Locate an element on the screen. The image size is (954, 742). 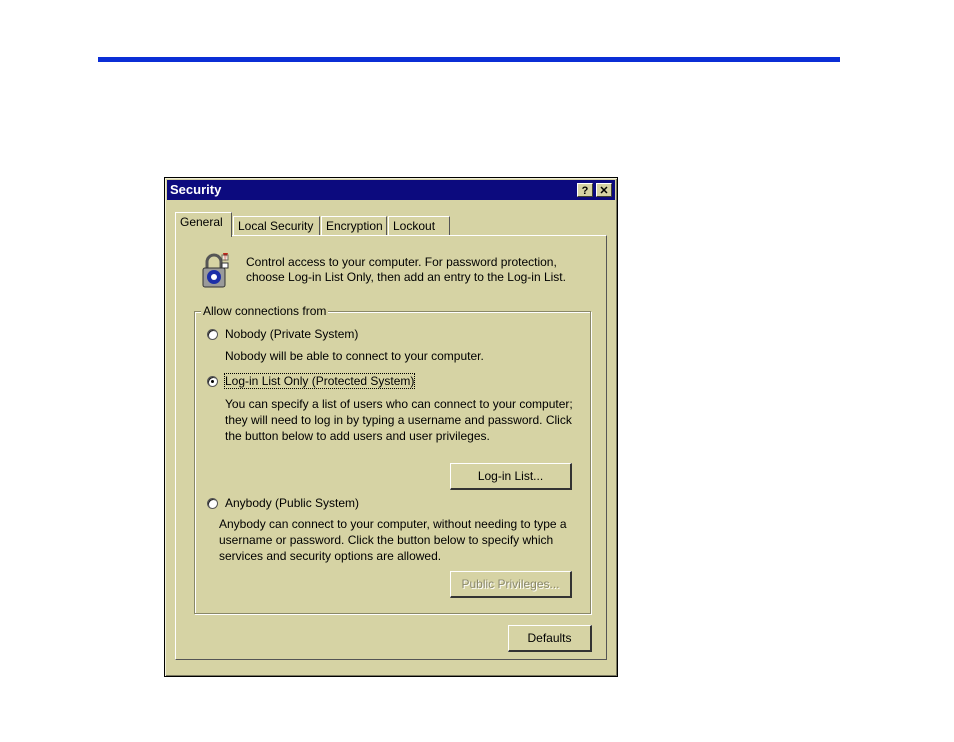
title-bar: Security ? ✕ is located at coordinates (391, 190).